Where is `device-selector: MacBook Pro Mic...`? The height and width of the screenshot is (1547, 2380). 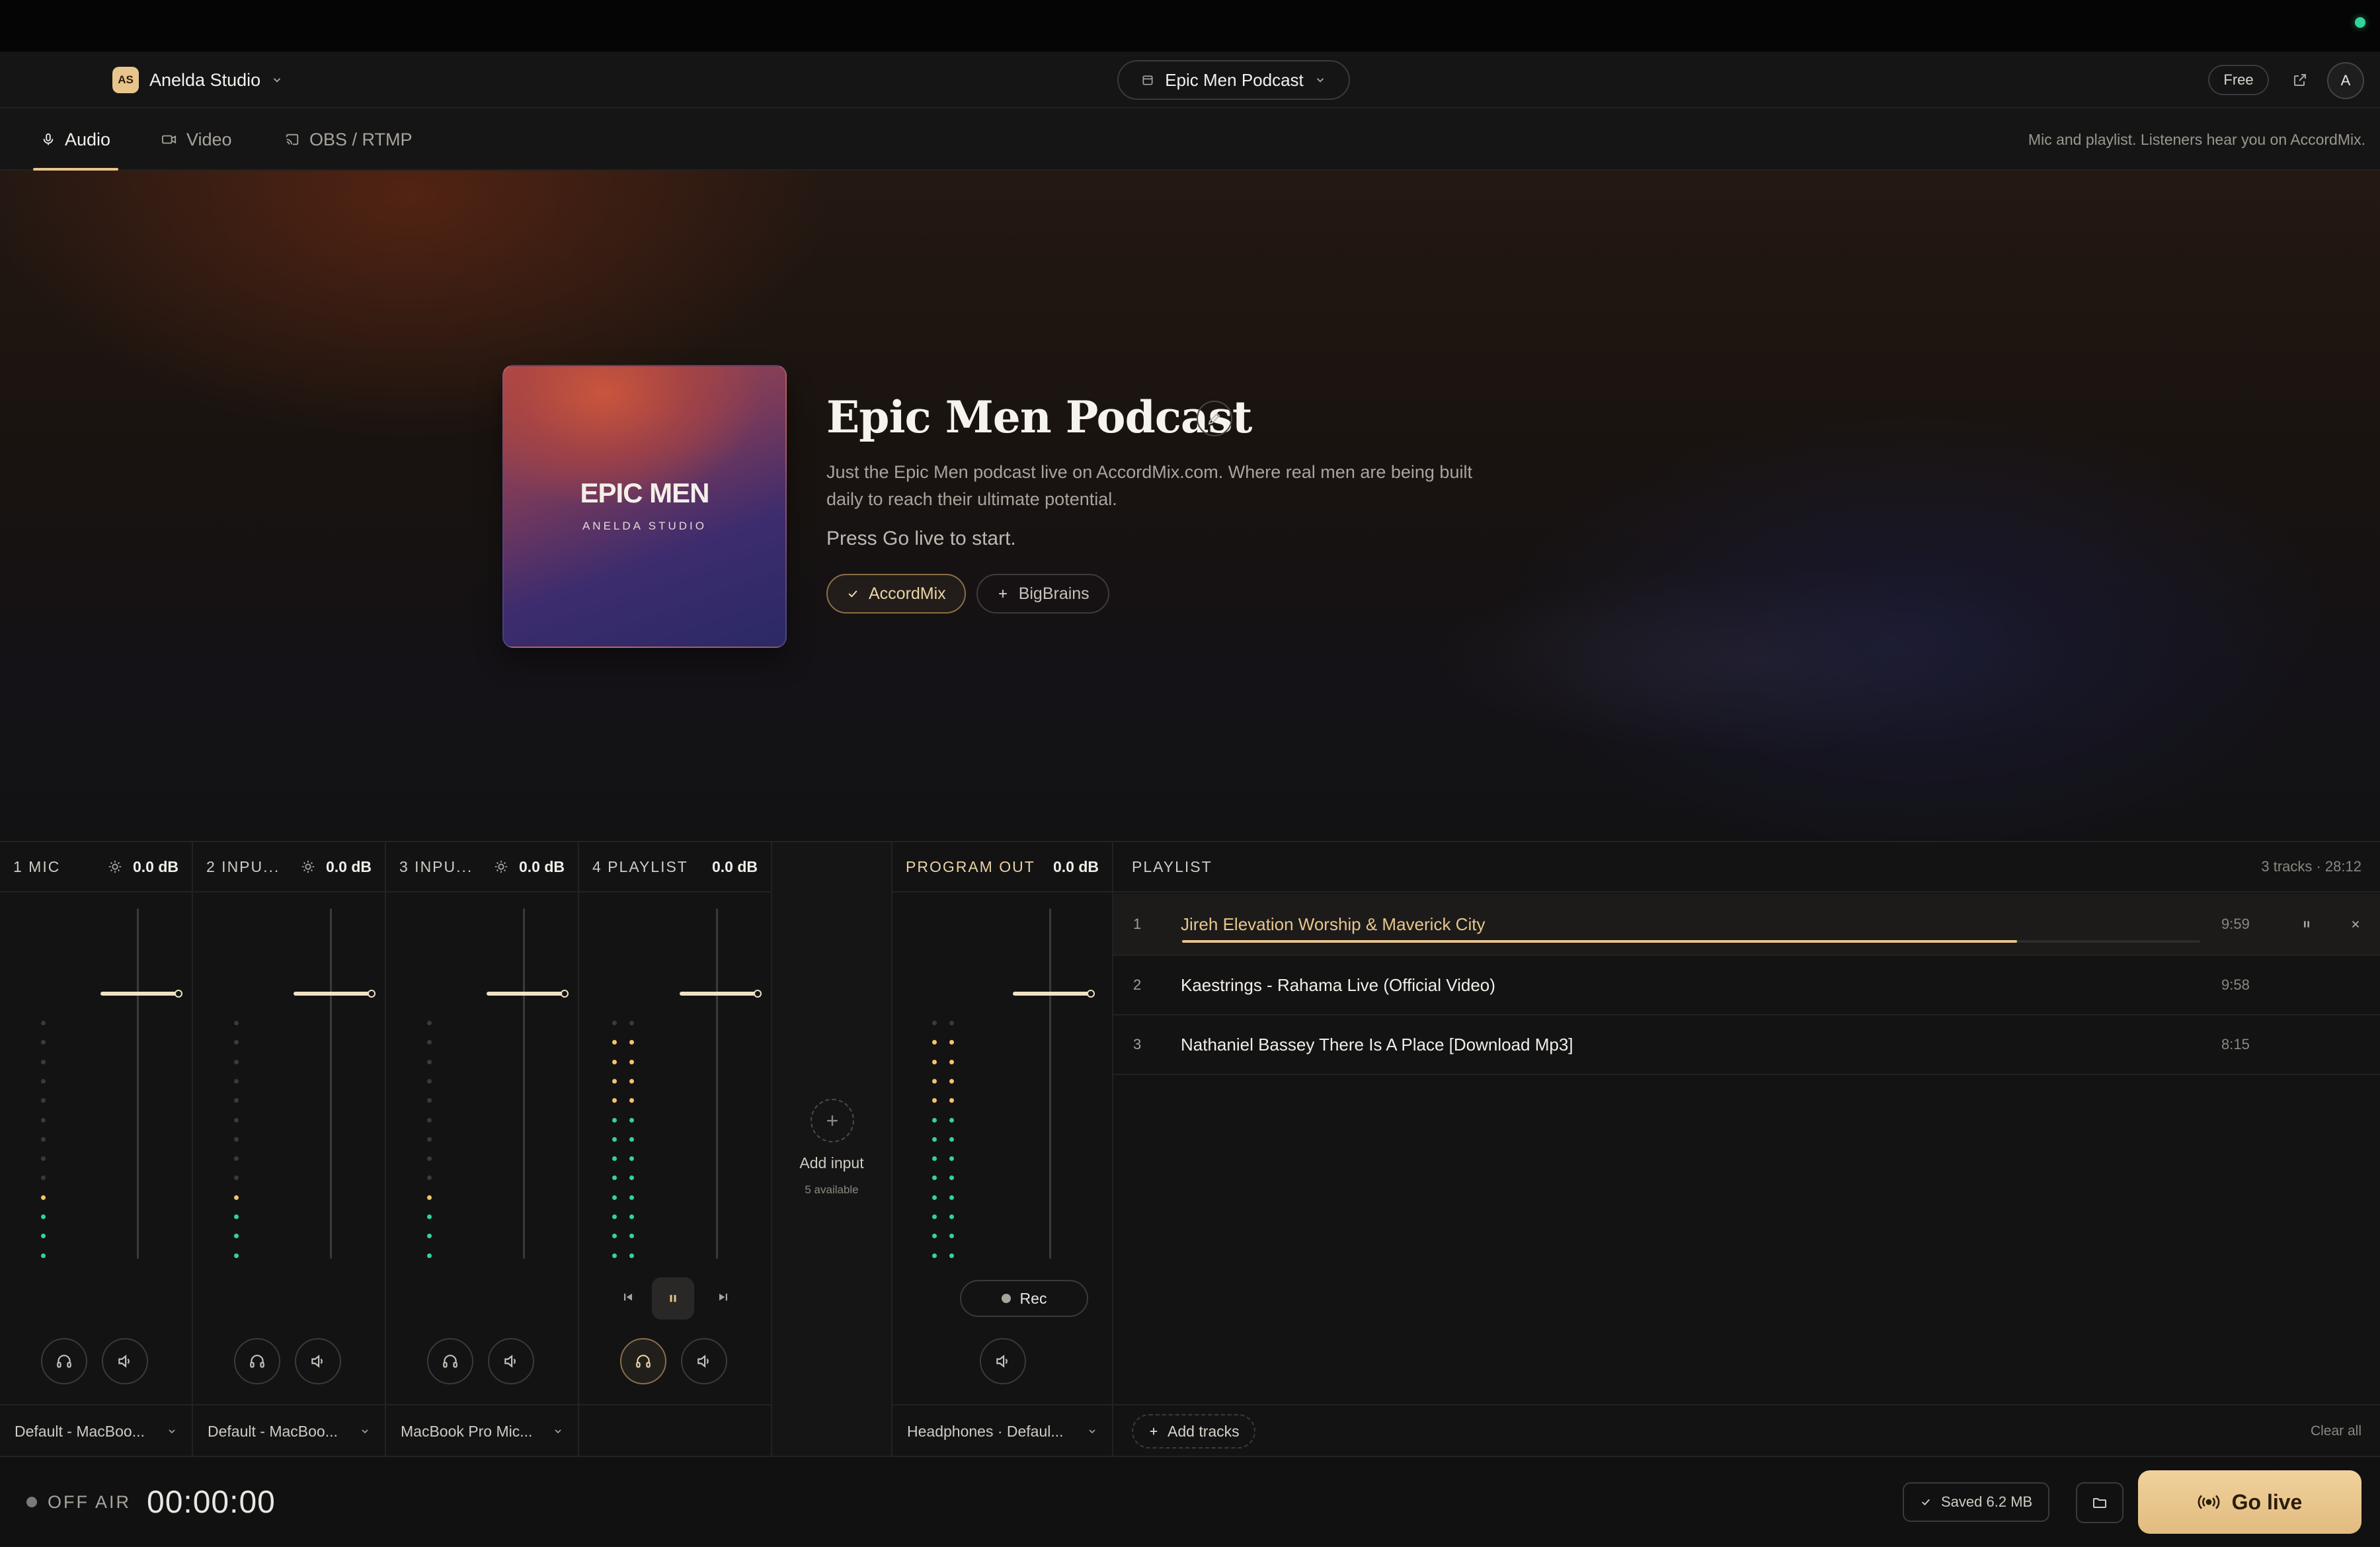 device-selector: MacBook Pro Mic... is located at coordinates (482, 1430).